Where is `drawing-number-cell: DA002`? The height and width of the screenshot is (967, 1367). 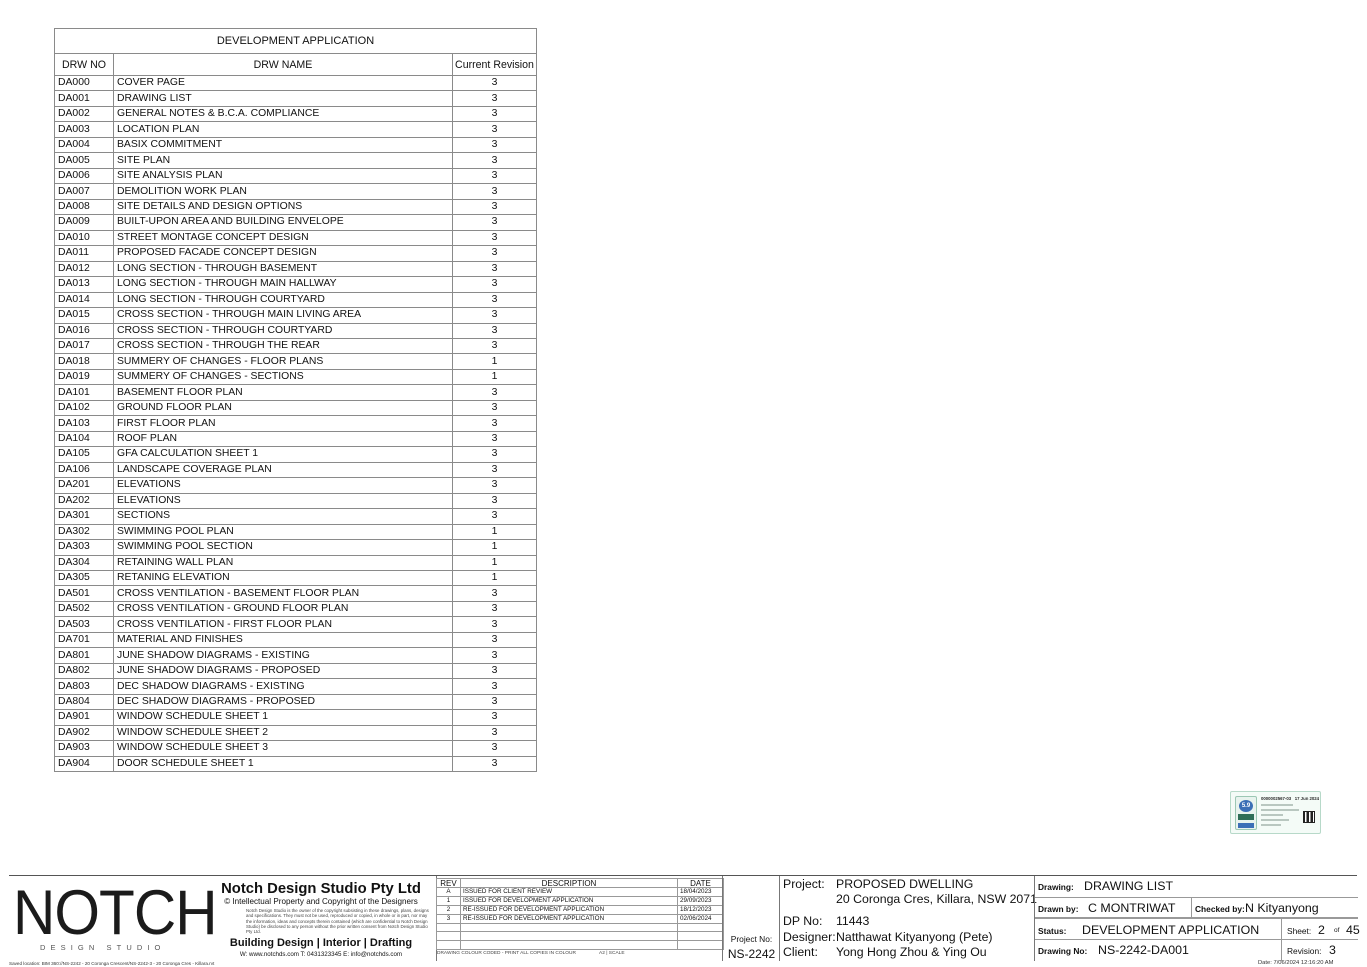
drawing-number-cell: DA002 is located at coordinates (84, 114).